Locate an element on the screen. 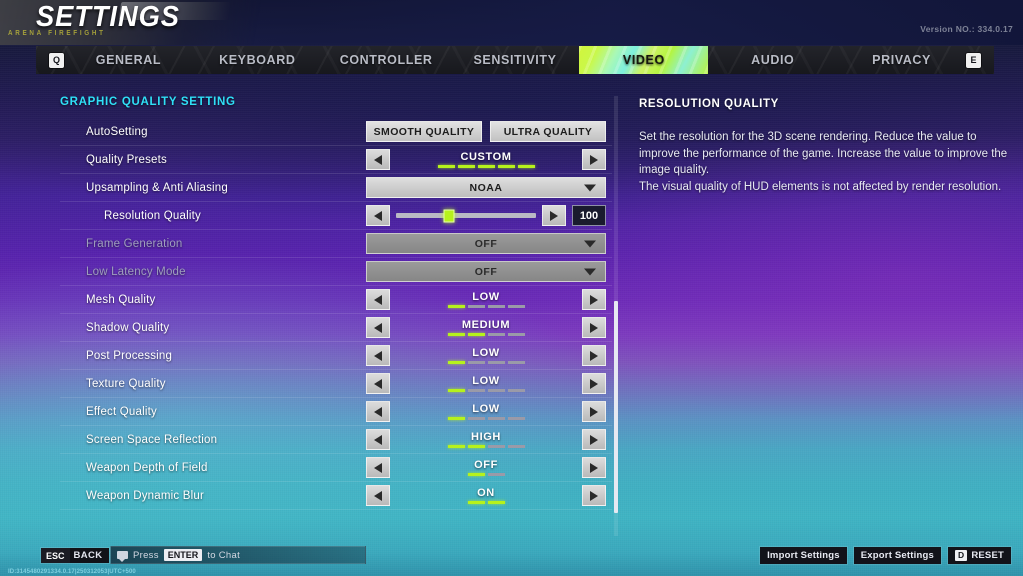 The height and width of the screenshot is (576, 1023). tab-audio: AUDIO is located at coordinates (772, 60).